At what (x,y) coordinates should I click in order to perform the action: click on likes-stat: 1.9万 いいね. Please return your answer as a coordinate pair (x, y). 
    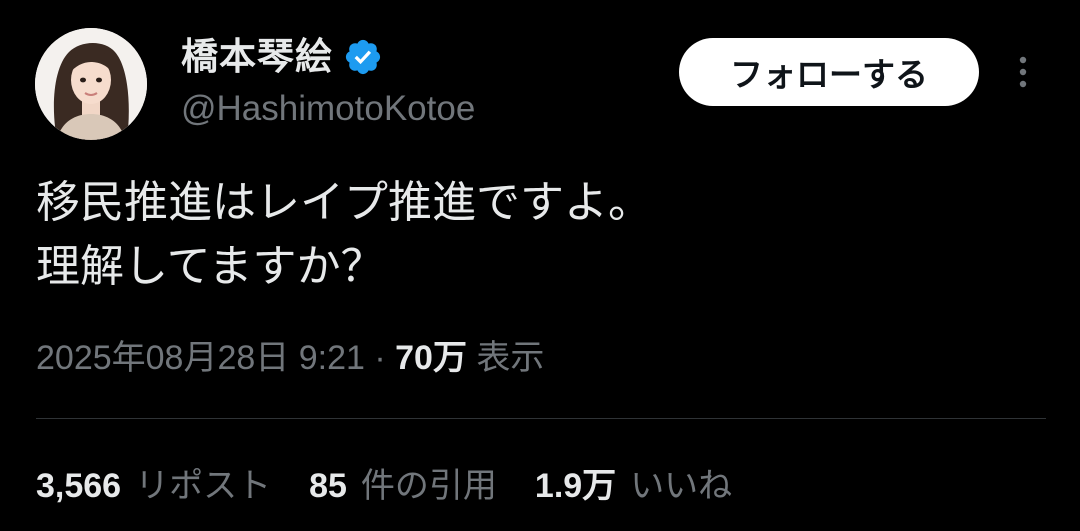
    Looking at the image, I should click on (633, 486).